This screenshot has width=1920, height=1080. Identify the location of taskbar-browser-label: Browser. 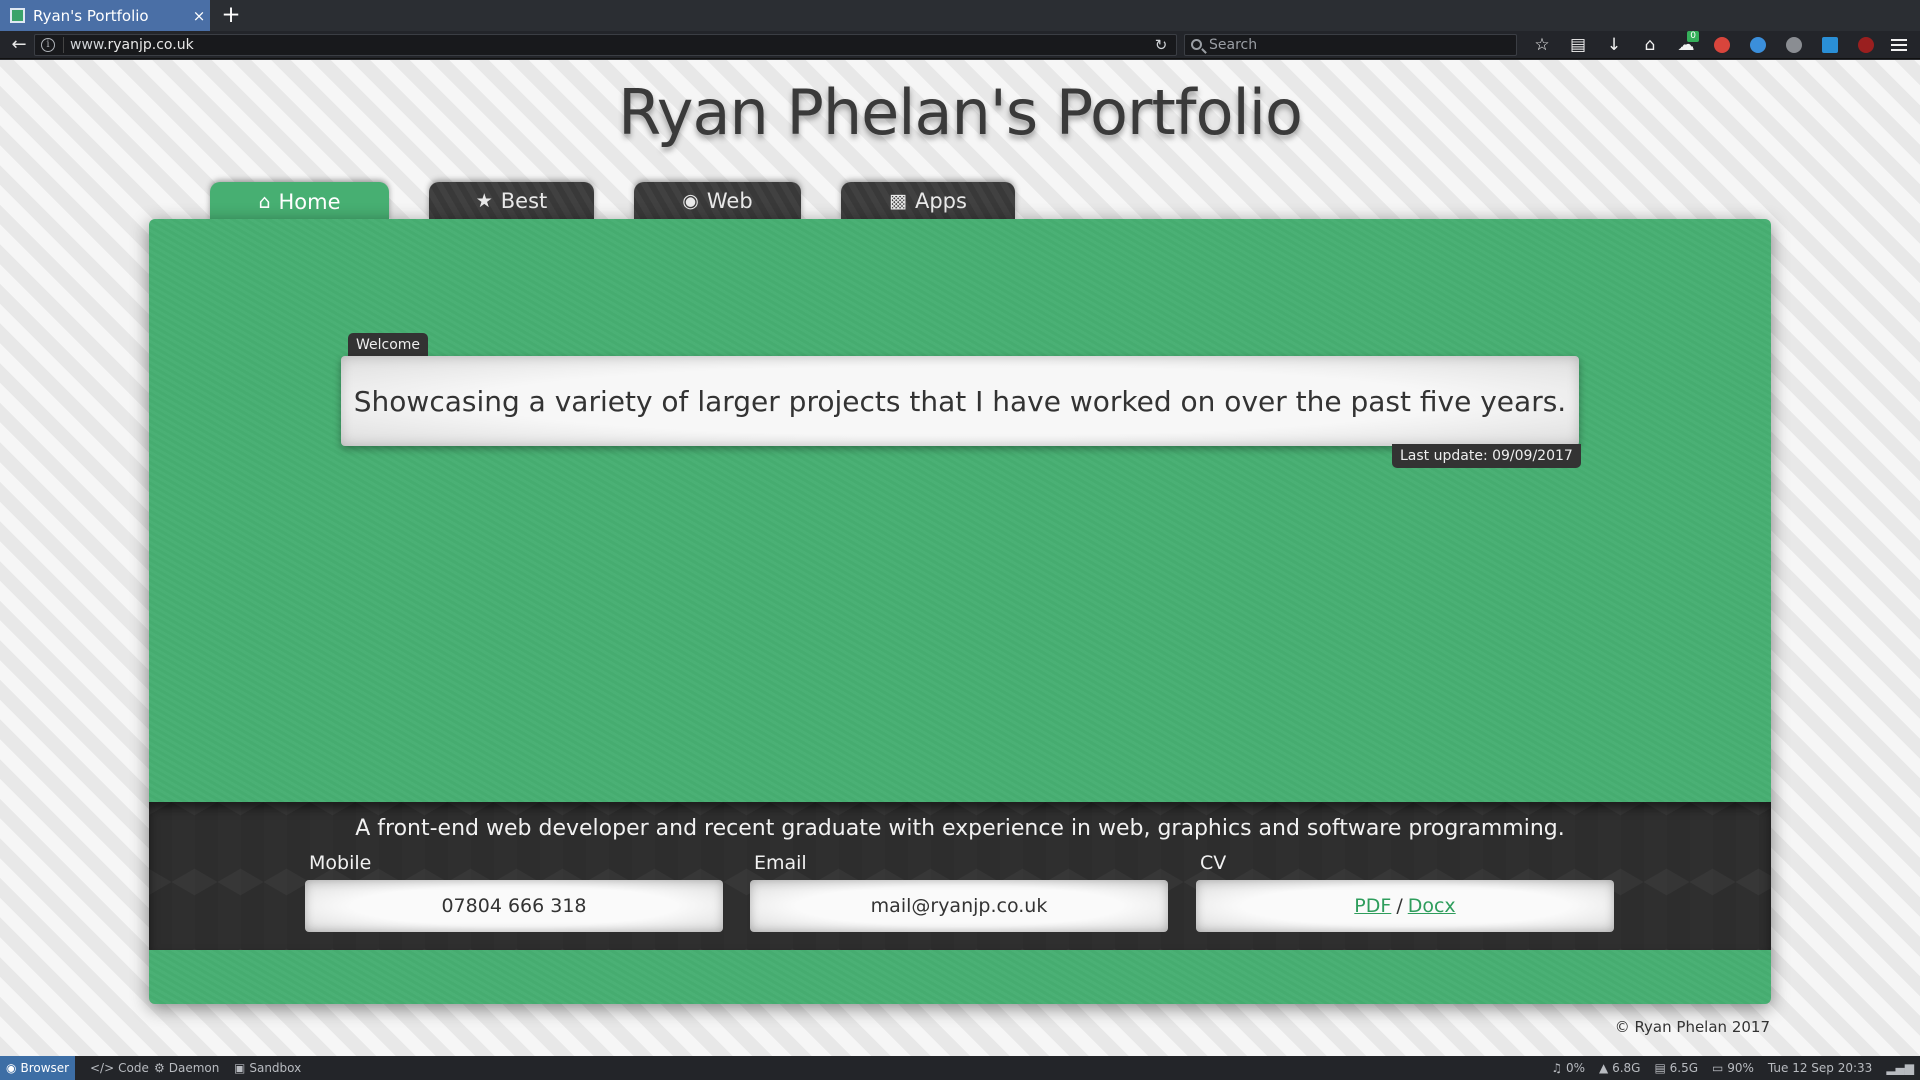
(45, 1068).